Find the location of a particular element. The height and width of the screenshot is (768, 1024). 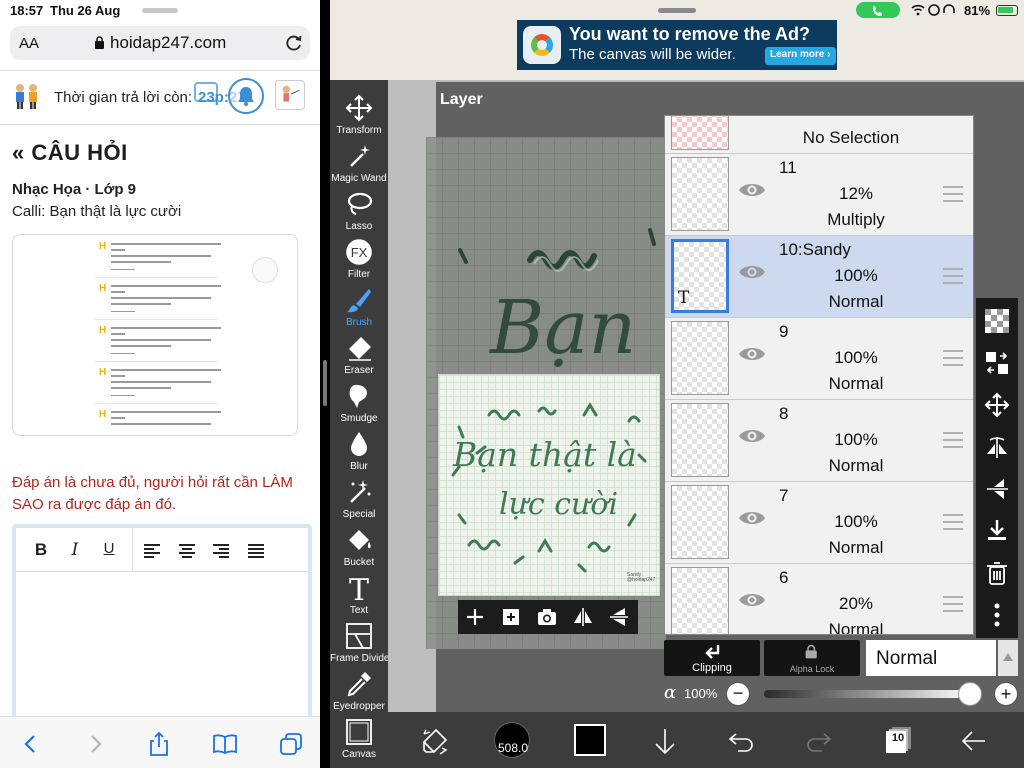

layer-count: 10 is located at coordinates (898, 738).